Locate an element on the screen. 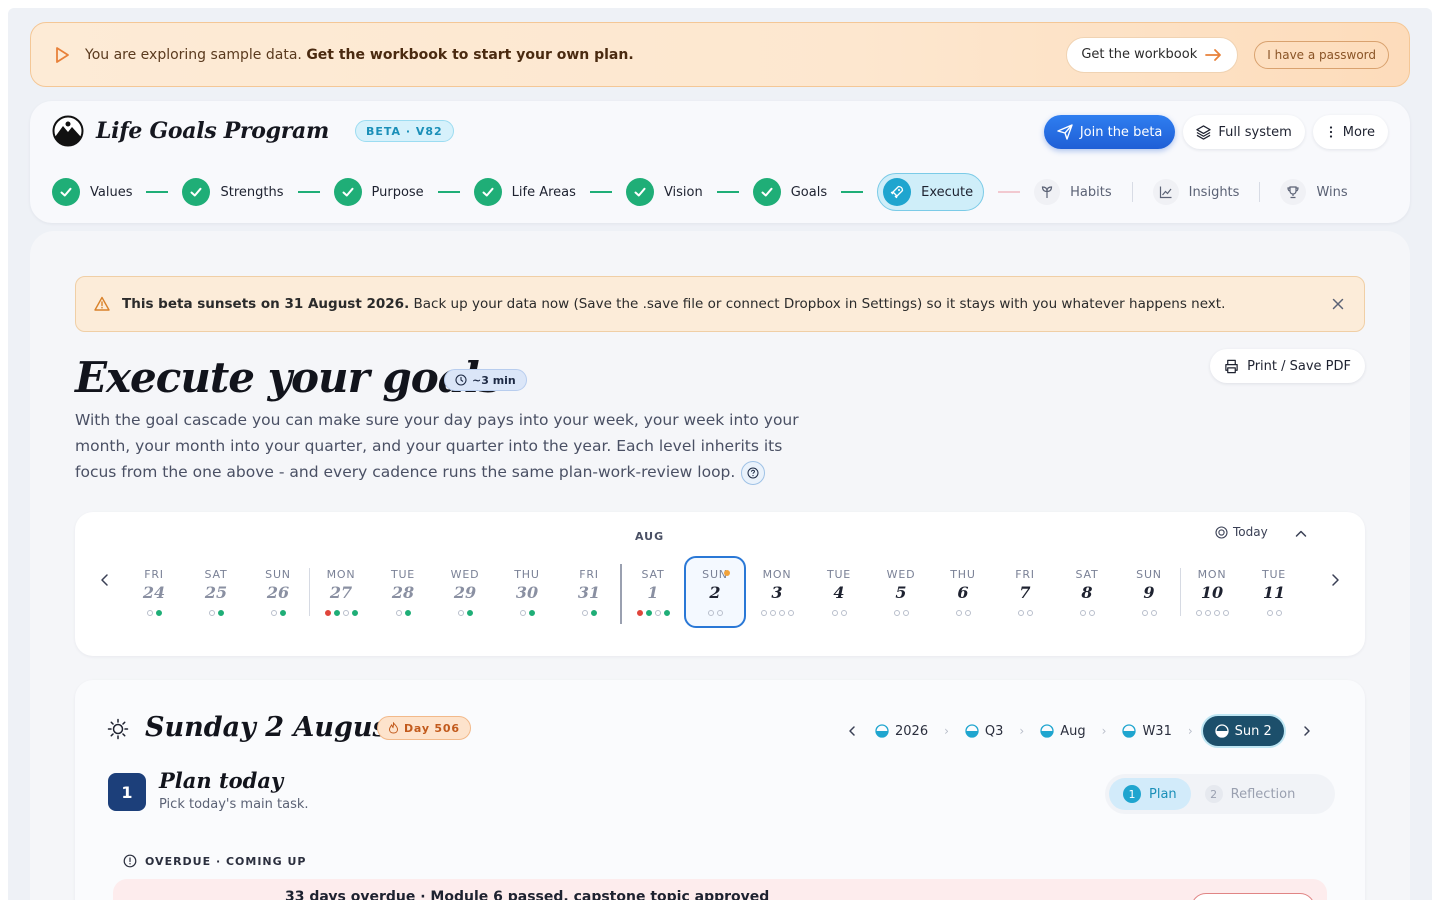 This screenshot has height=900, width=1440. chart-line-icon is located at coordinates (1165, 192).